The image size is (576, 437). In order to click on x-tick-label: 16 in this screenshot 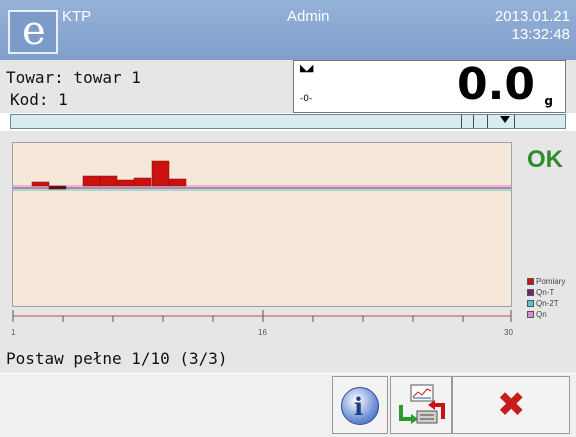, I will do `click(262, 332)`.